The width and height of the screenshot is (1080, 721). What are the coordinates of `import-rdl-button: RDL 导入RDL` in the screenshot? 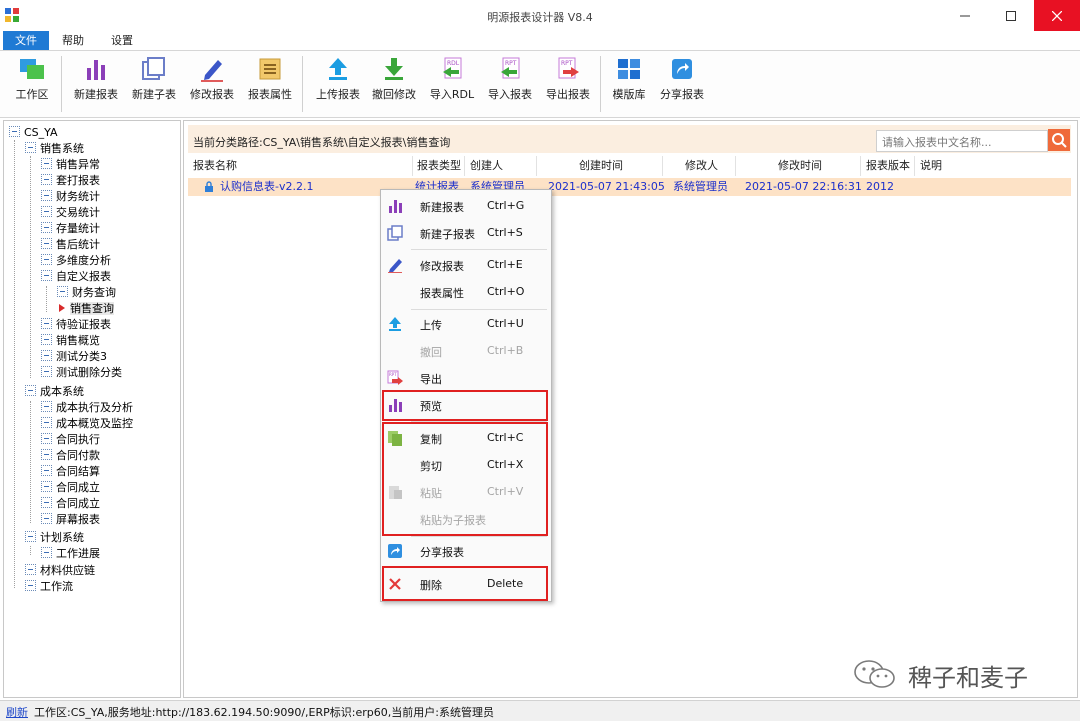 It's located at (452, 84).